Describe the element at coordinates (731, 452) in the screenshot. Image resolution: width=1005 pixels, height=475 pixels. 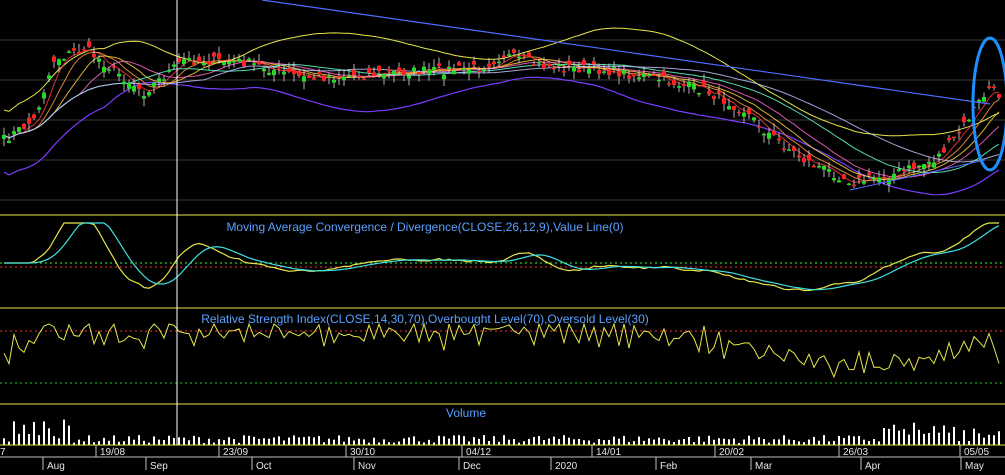
I see `date-label: 20/02` at that location.